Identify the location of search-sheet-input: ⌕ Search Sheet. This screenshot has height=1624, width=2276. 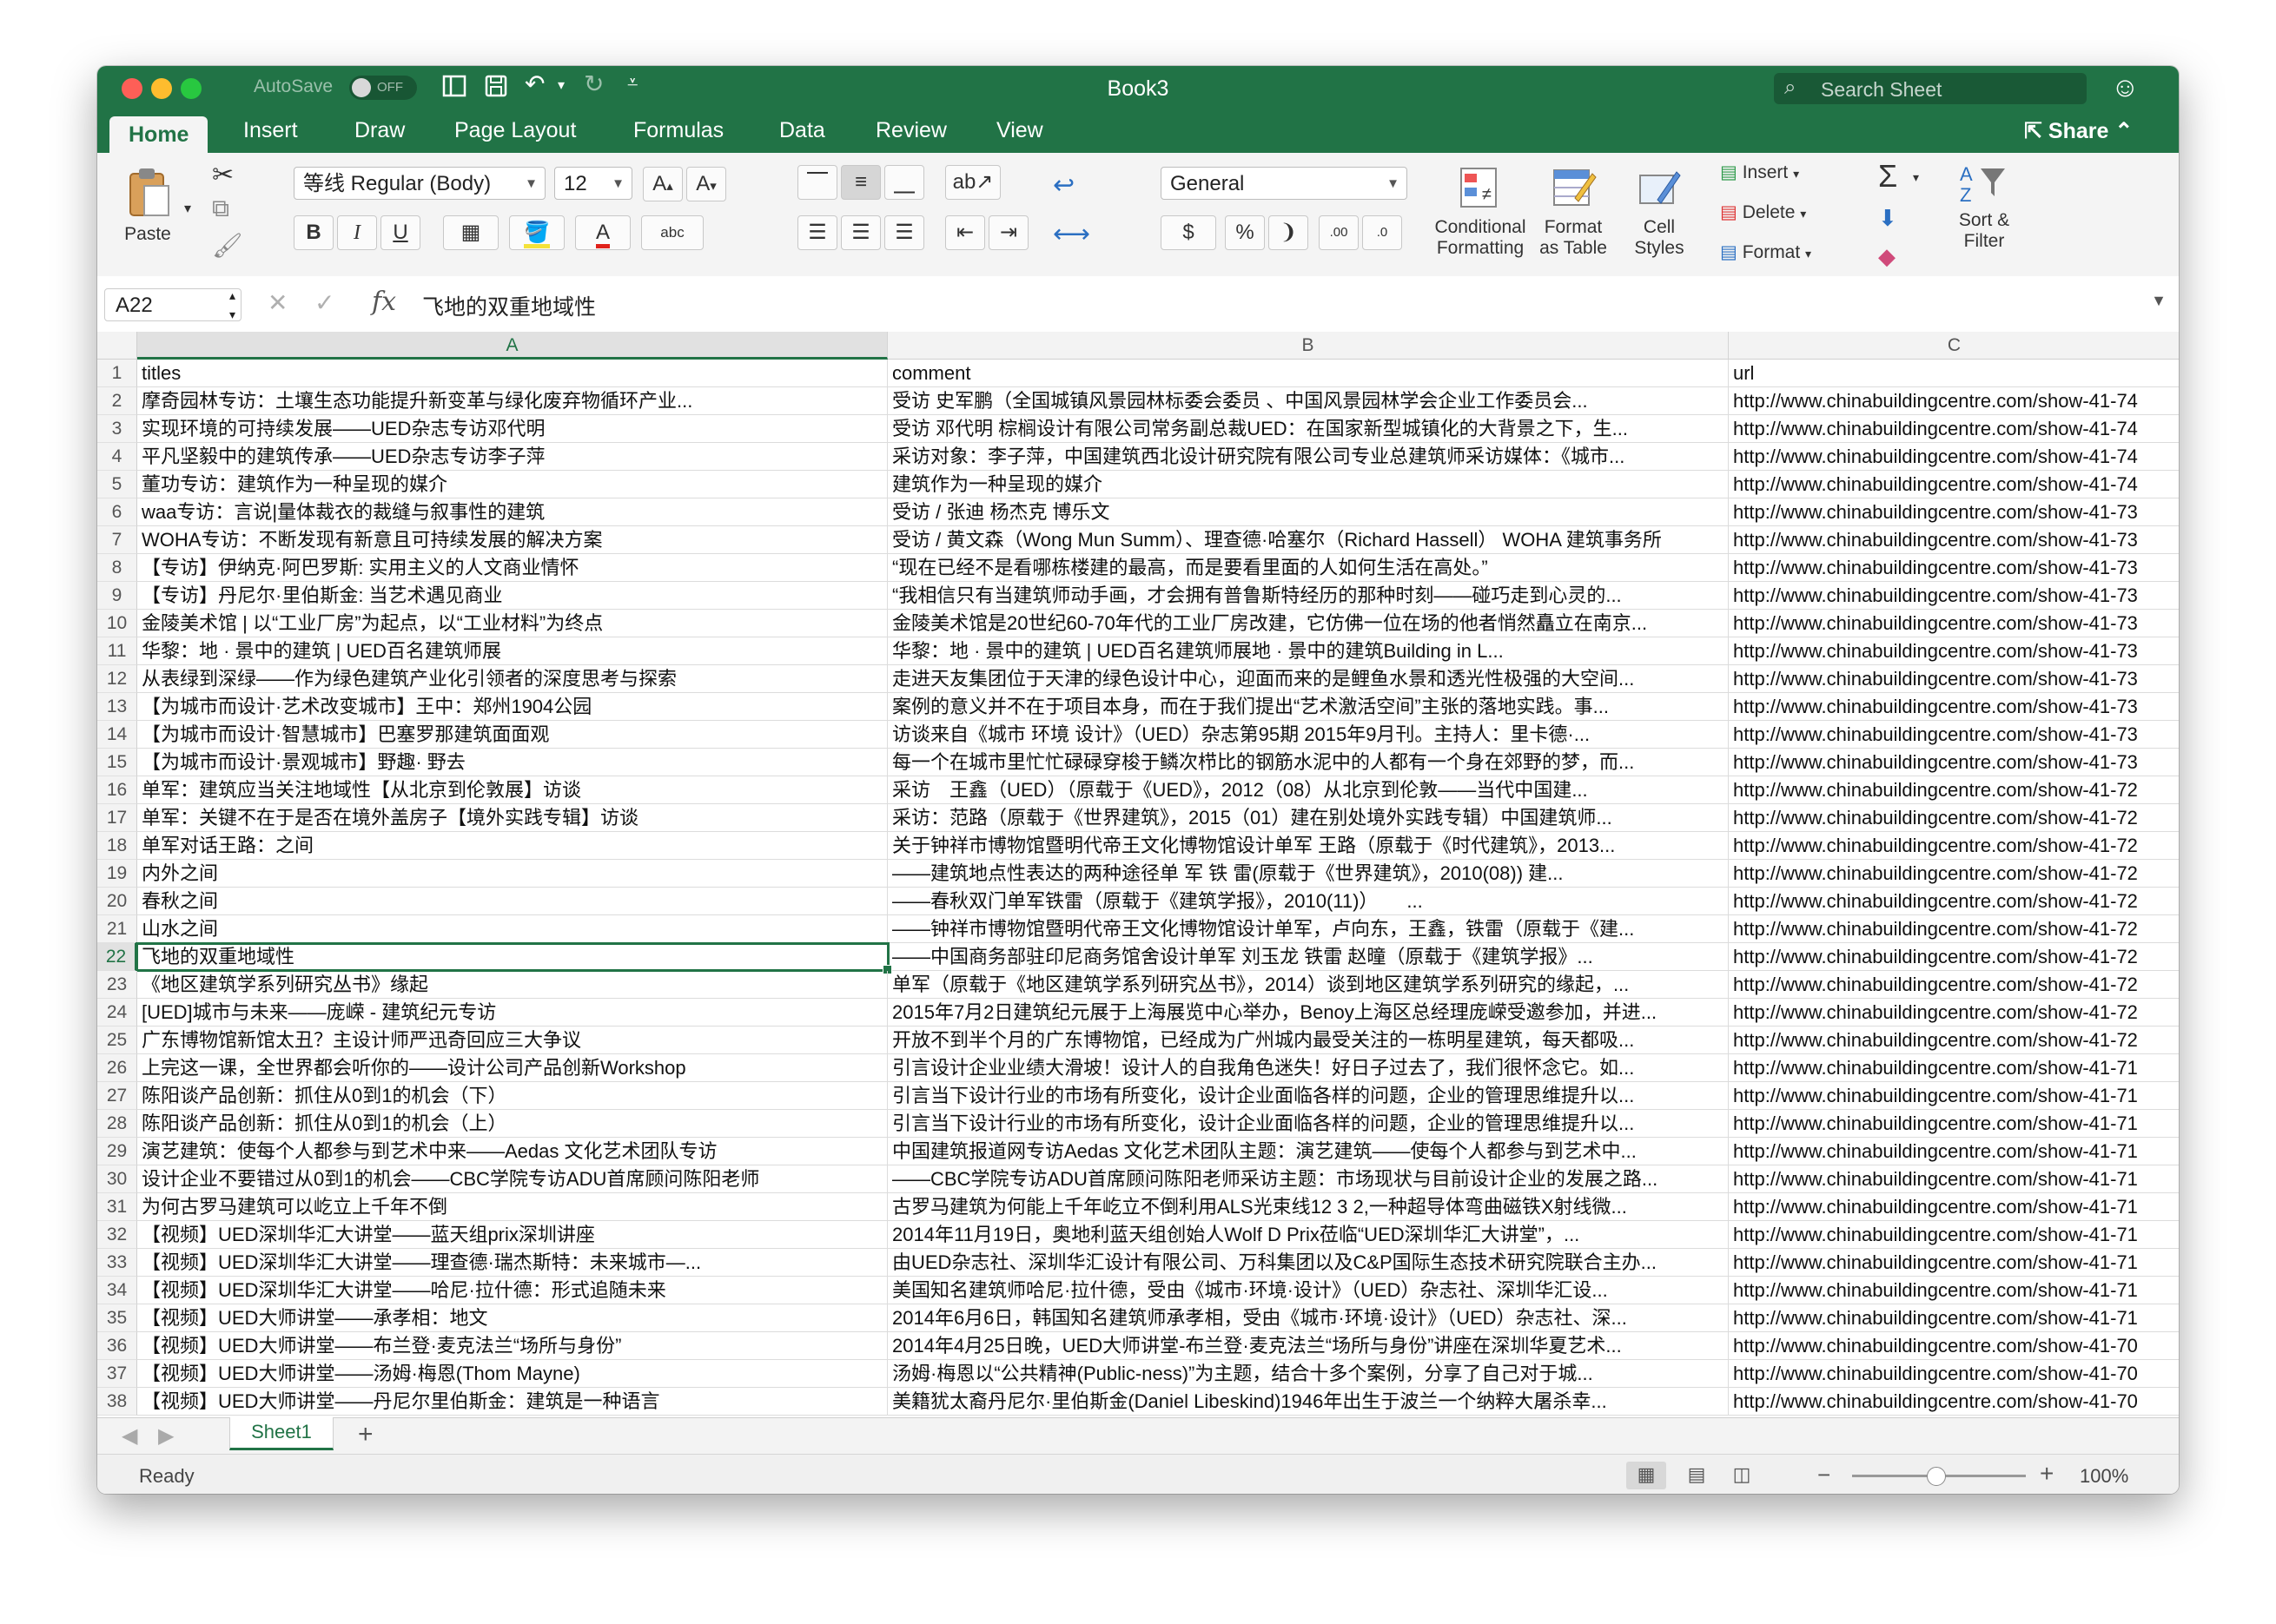
(1931, 88).